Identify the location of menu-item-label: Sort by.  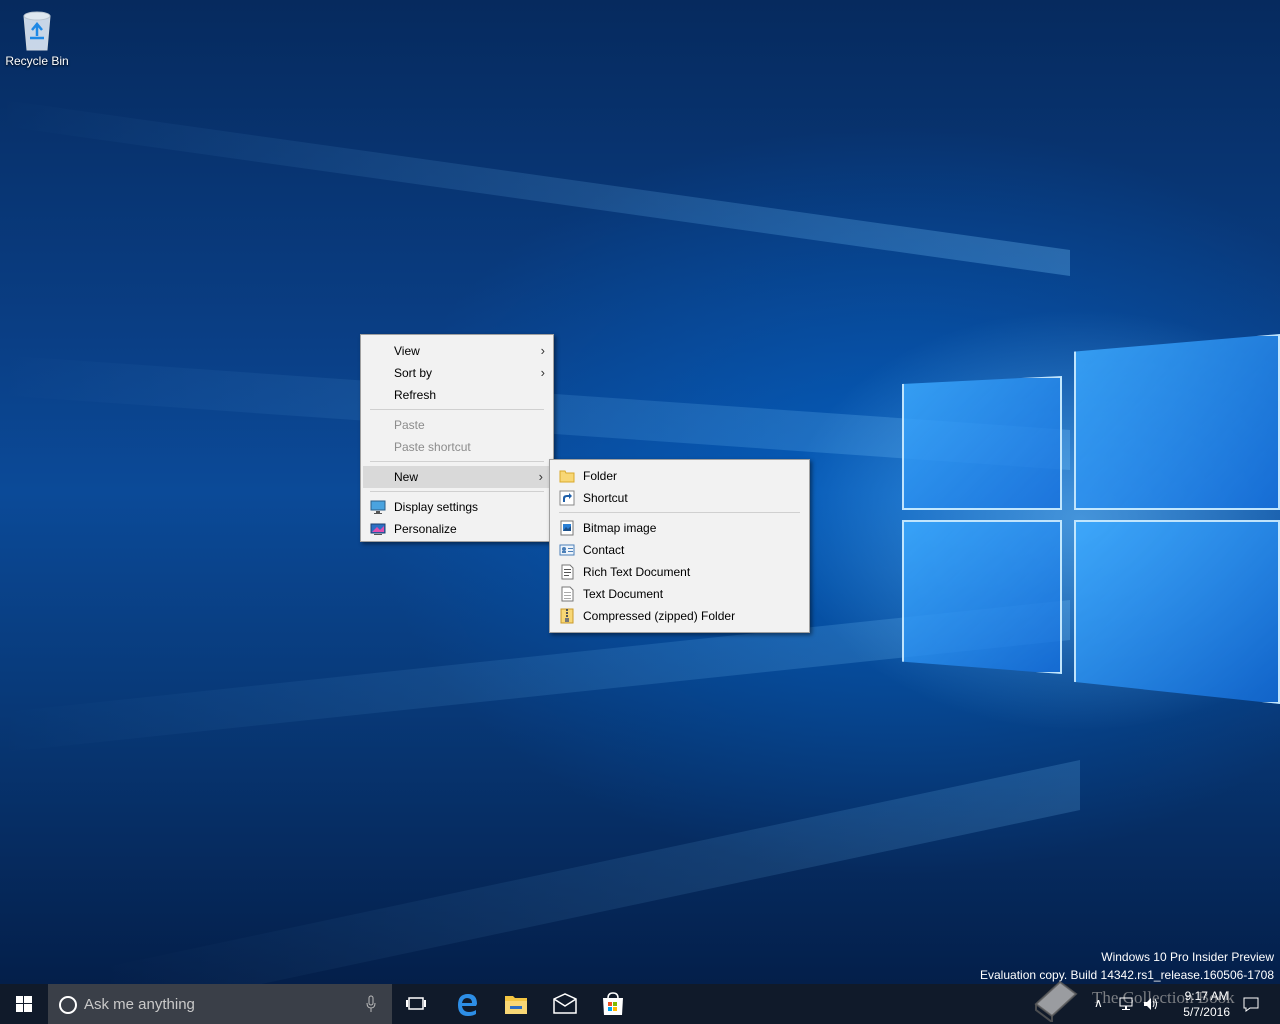
(413, 373).